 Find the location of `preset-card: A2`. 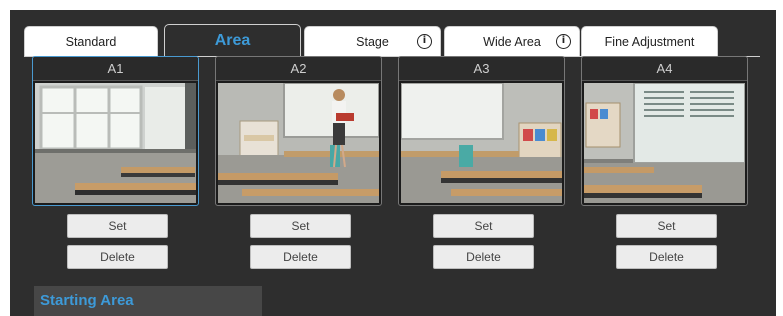

preset-card: A2 is located at coordinates (298, 131).